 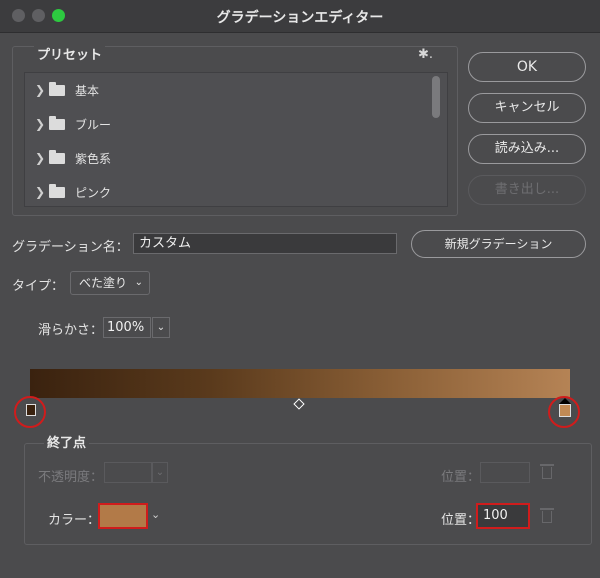 I want to click on opacity-position-input, so click(x=505, y=472).